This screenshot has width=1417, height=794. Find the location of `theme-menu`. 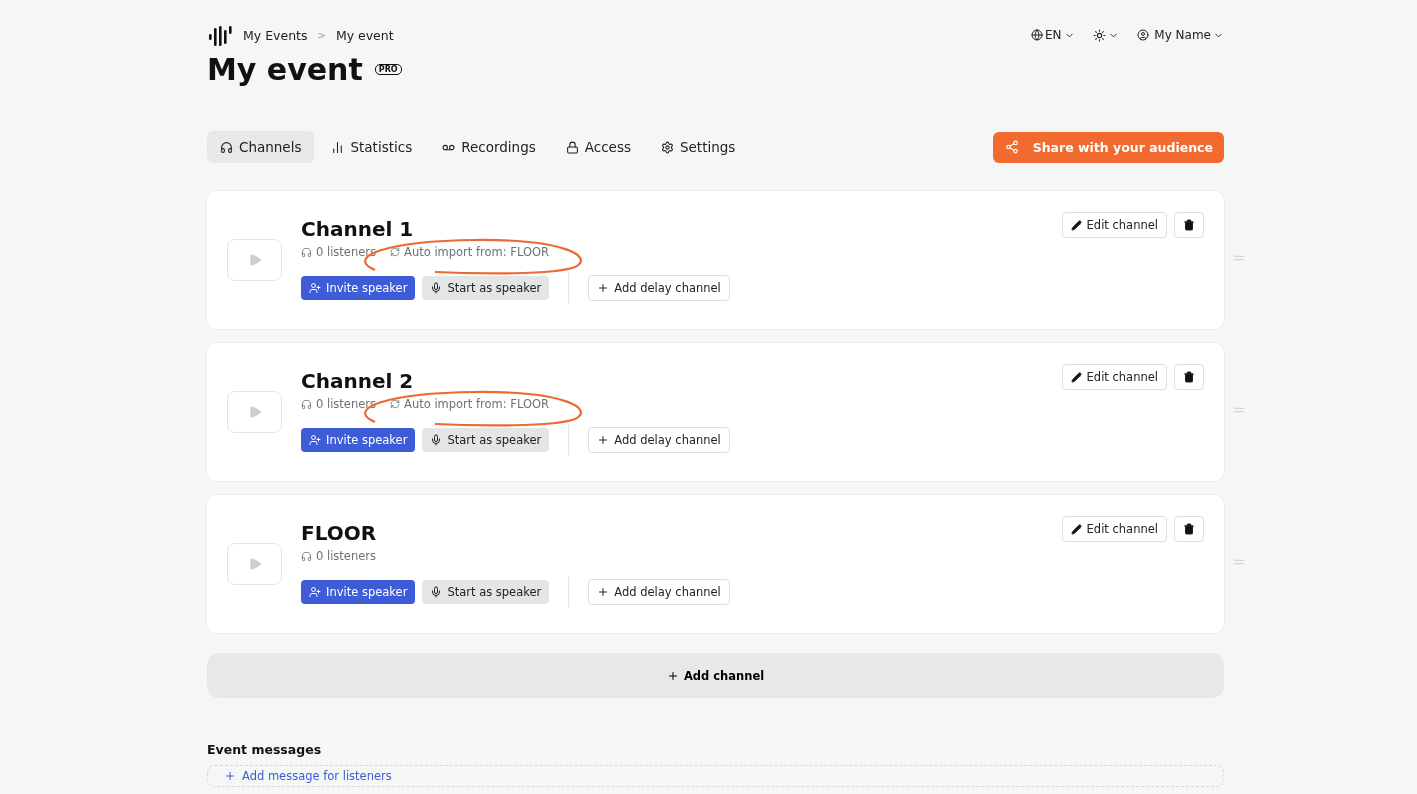

theme-menu is located at coordinates (1105, 35).